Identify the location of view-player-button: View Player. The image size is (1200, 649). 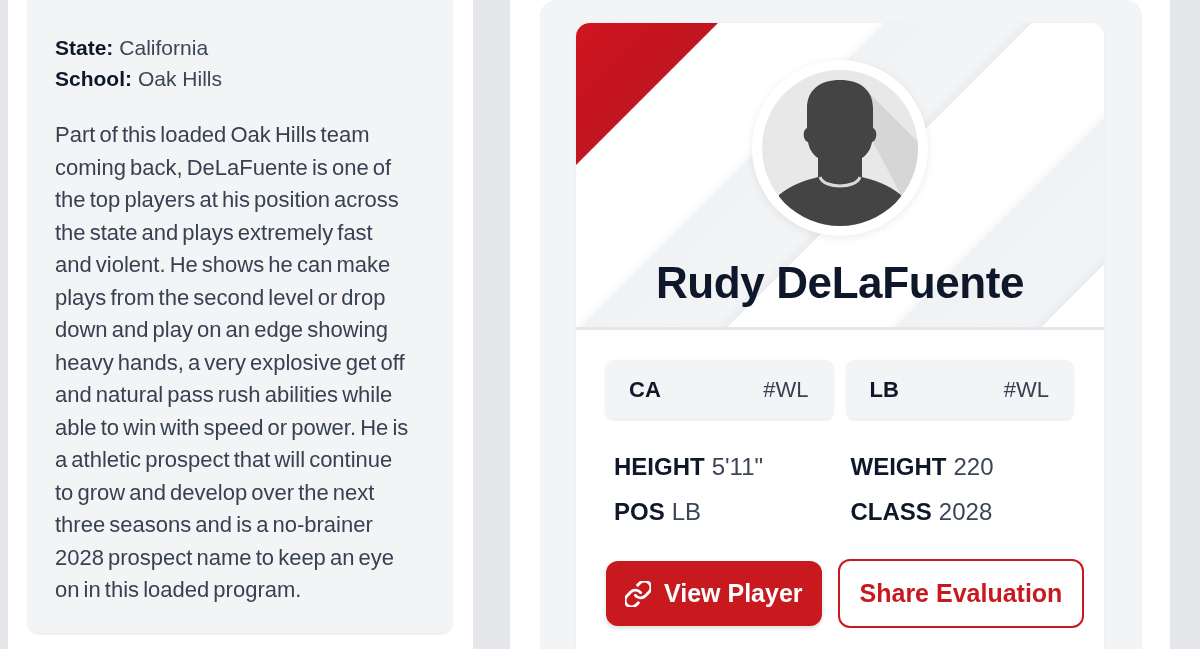
(714, 593).